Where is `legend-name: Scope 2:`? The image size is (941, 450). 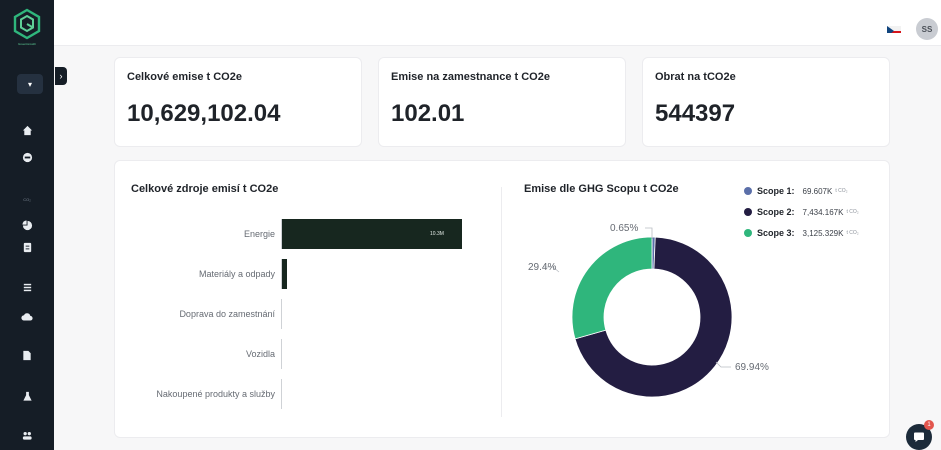 legend-name: Scope 2: is located at coordinates (776, 212).